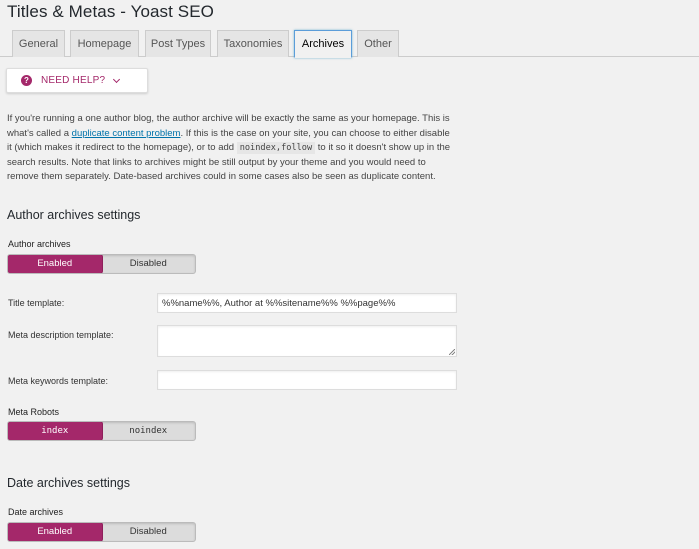  I want to click on date-archives-heading: Date archives settings, so click(68, 483).